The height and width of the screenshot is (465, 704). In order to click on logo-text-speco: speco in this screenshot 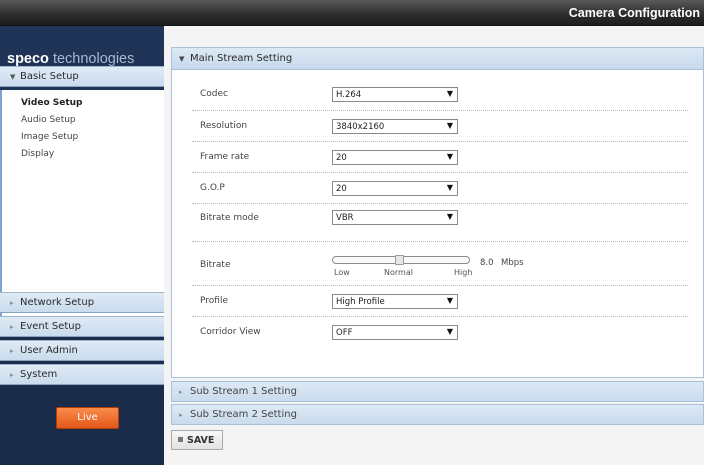, I will do `click(28, 59)`.